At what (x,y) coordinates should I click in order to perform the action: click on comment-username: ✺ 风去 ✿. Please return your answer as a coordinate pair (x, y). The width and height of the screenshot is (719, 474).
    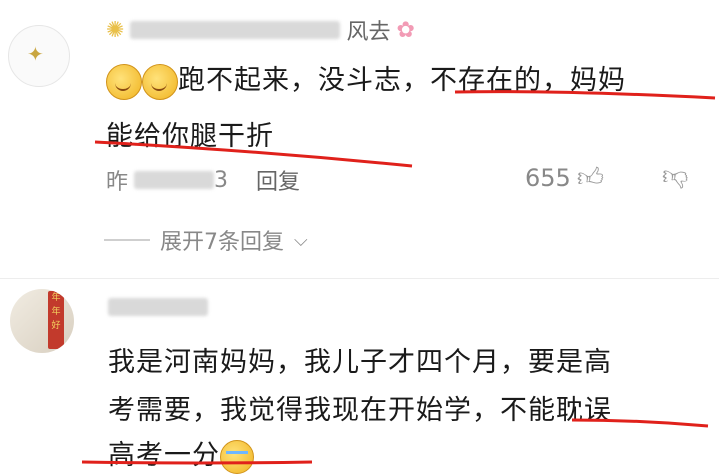
    Looking at the image, I should click on (260, 30).